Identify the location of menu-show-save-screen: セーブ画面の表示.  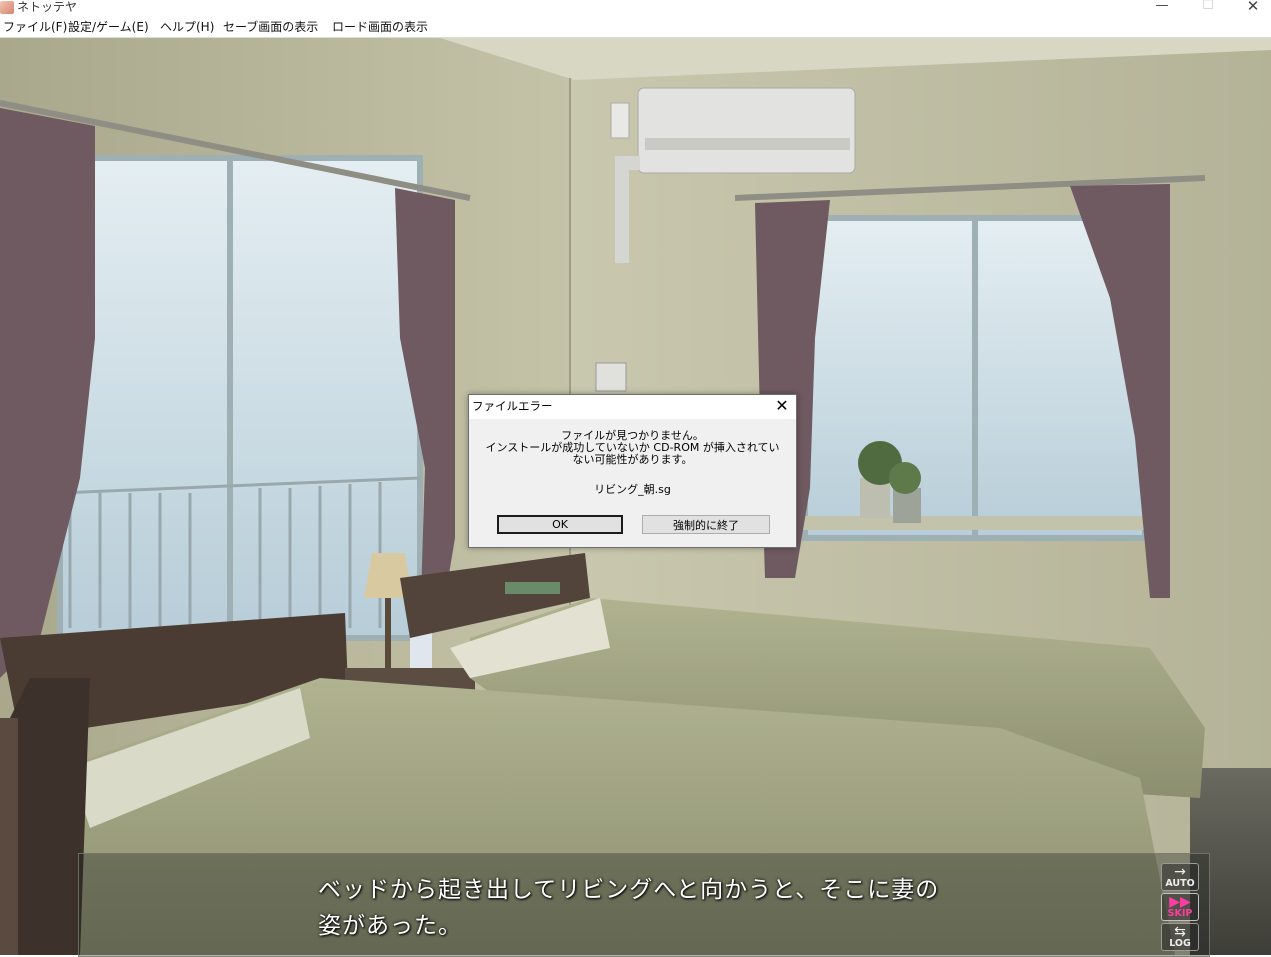
(270, 27).